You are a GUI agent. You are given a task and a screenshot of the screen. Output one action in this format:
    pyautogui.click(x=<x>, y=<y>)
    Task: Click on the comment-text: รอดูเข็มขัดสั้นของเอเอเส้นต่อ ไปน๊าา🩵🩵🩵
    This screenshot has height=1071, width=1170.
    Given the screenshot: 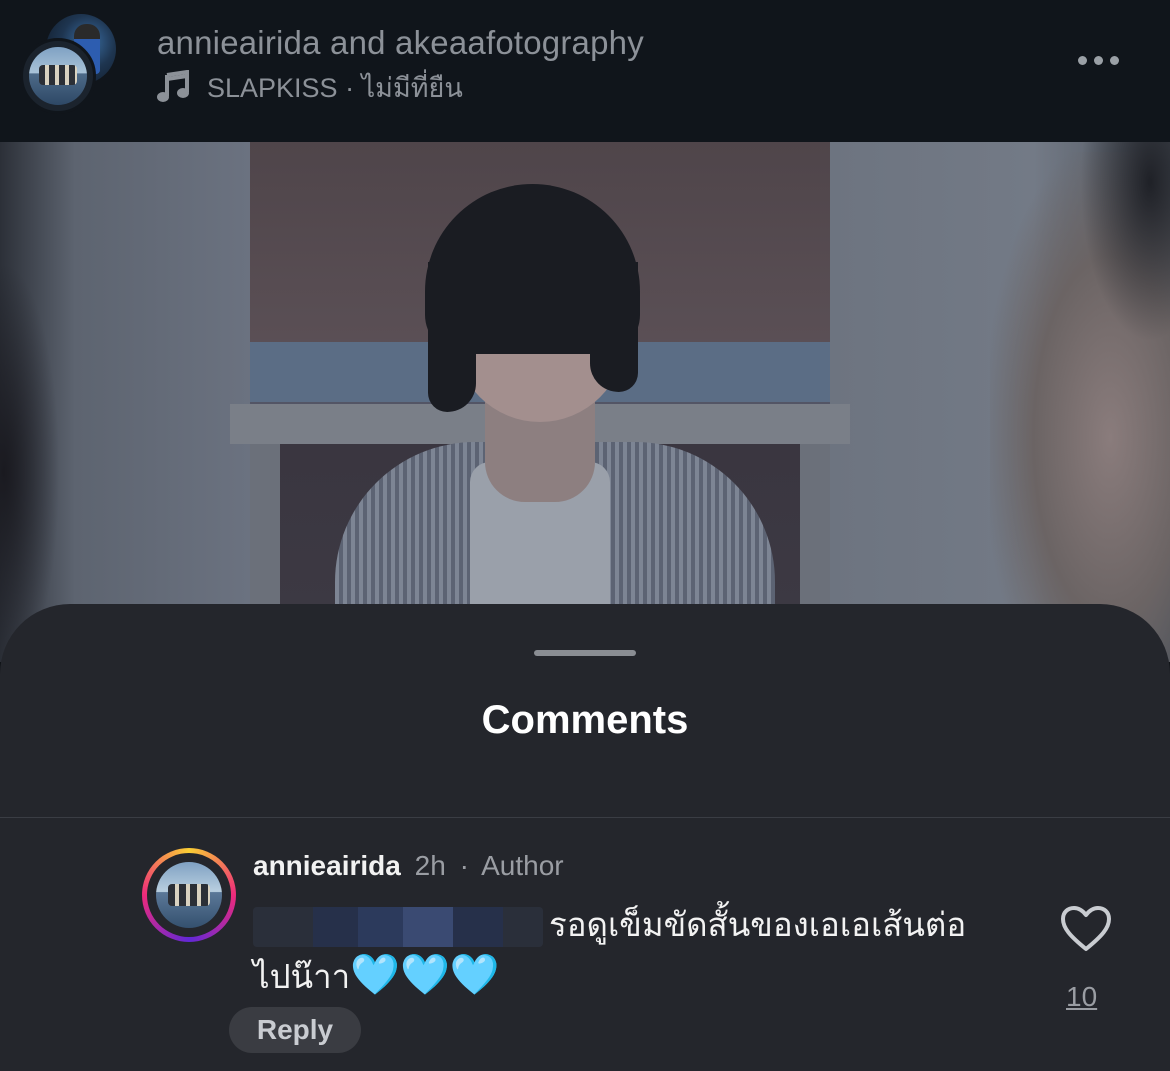 What is the action you would take?
    pyautogui.click(x=633, y=951)
    